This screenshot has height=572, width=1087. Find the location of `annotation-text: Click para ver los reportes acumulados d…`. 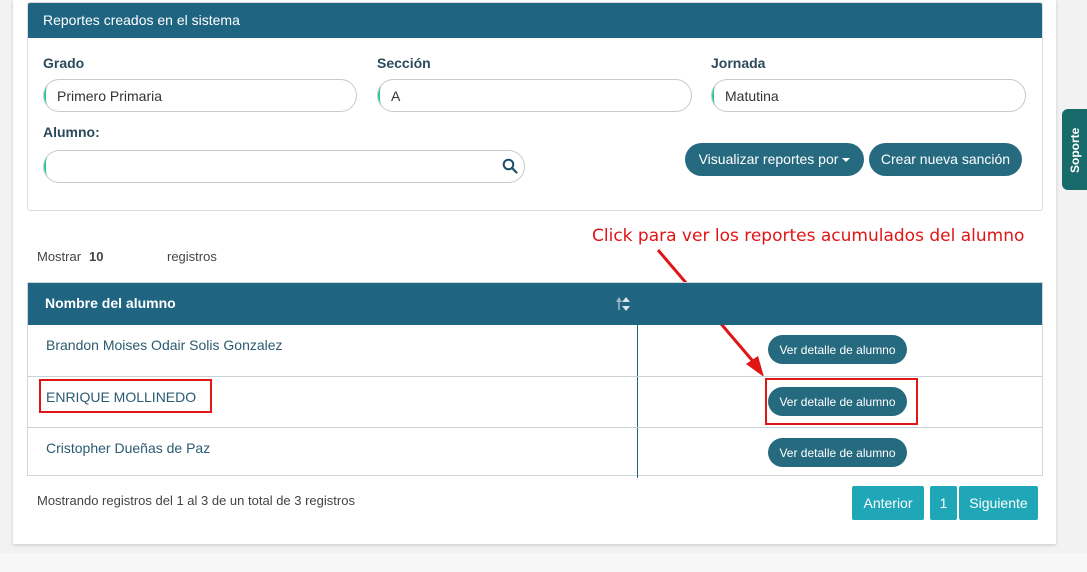

annotation-text: Click para ver los reportes acumulados d… is located at coordinates (808, 236).